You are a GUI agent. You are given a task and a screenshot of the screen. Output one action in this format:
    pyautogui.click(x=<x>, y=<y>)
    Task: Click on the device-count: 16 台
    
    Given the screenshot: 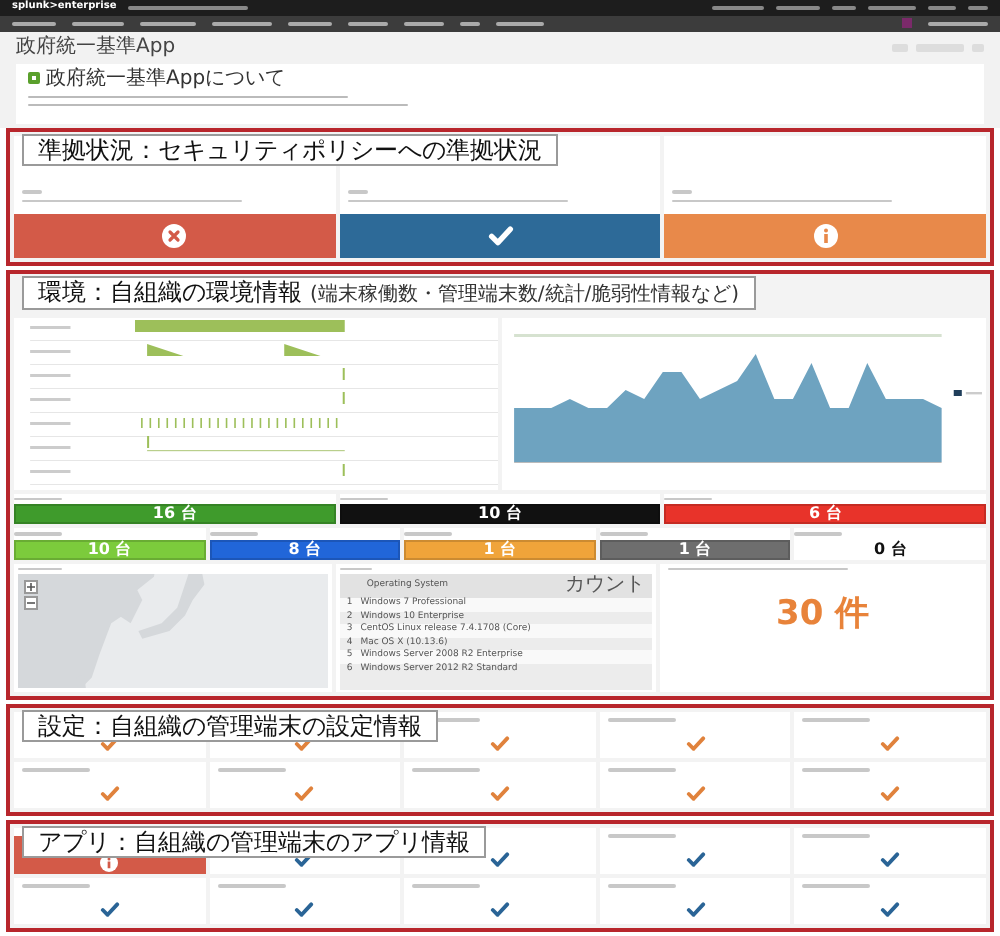 What is the action you would take?
    pyautogui.click(x=174, y=514)
    